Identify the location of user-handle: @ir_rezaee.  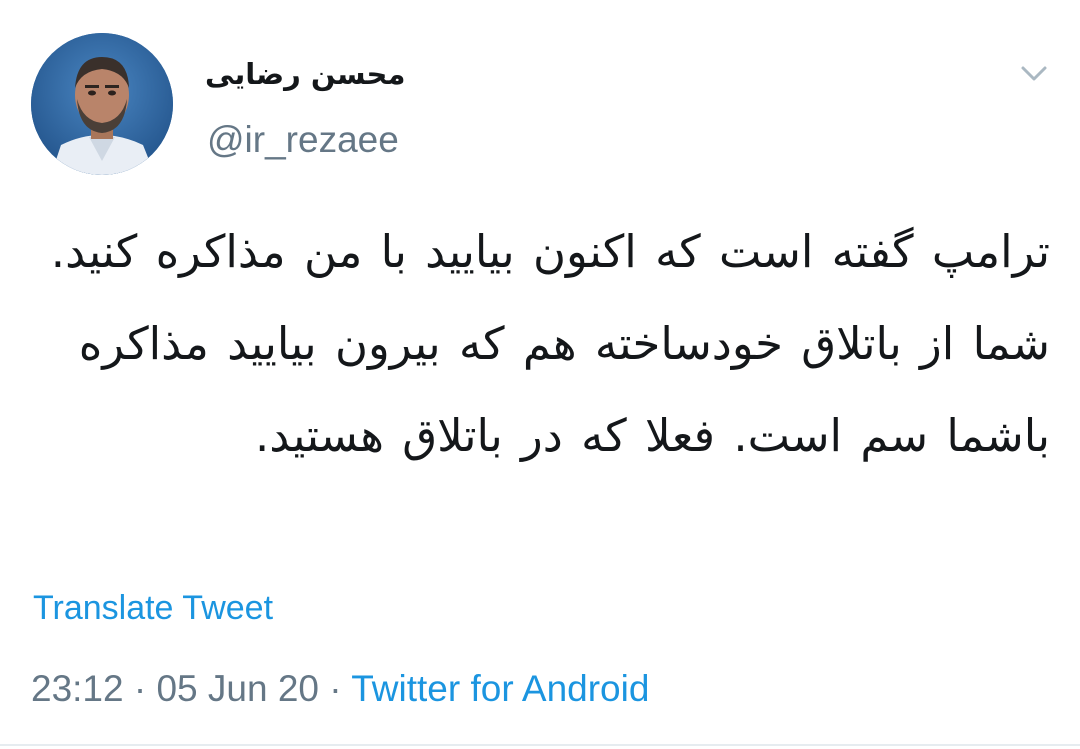
(303, 140).